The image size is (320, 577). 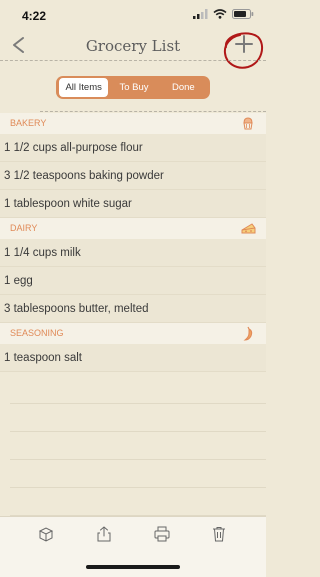 I want to click on wifi-icon, so click(x=220, y=14).